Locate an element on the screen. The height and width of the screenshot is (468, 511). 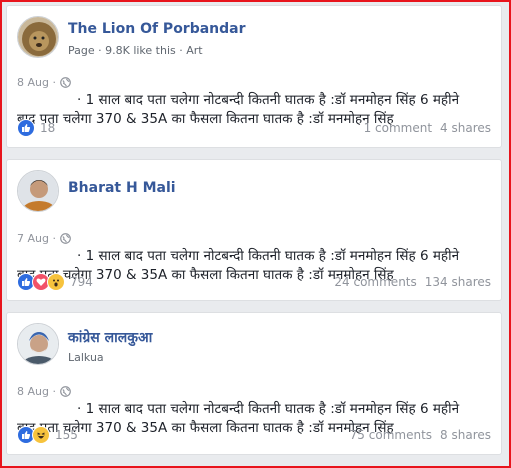
like-reaction-icon is located at coordinates (26, 128).